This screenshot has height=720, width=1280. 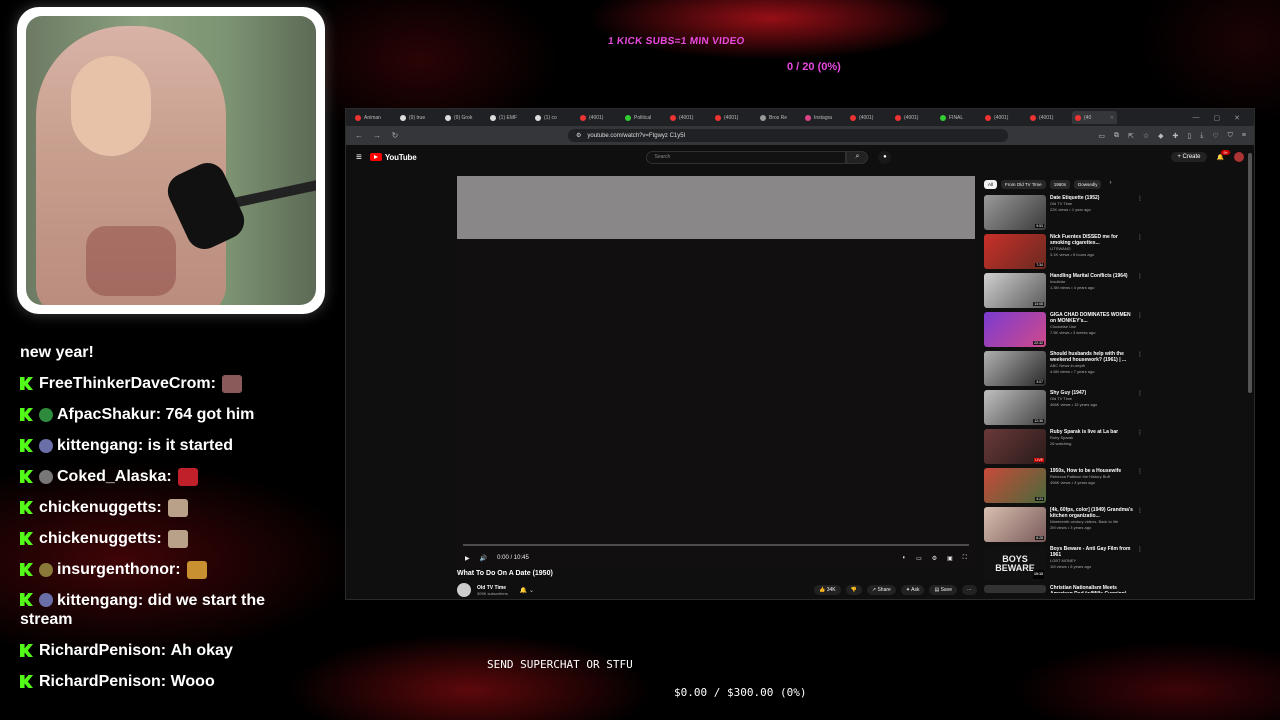 I want to click on create-button: + Create, so click(x=1189, y=157).